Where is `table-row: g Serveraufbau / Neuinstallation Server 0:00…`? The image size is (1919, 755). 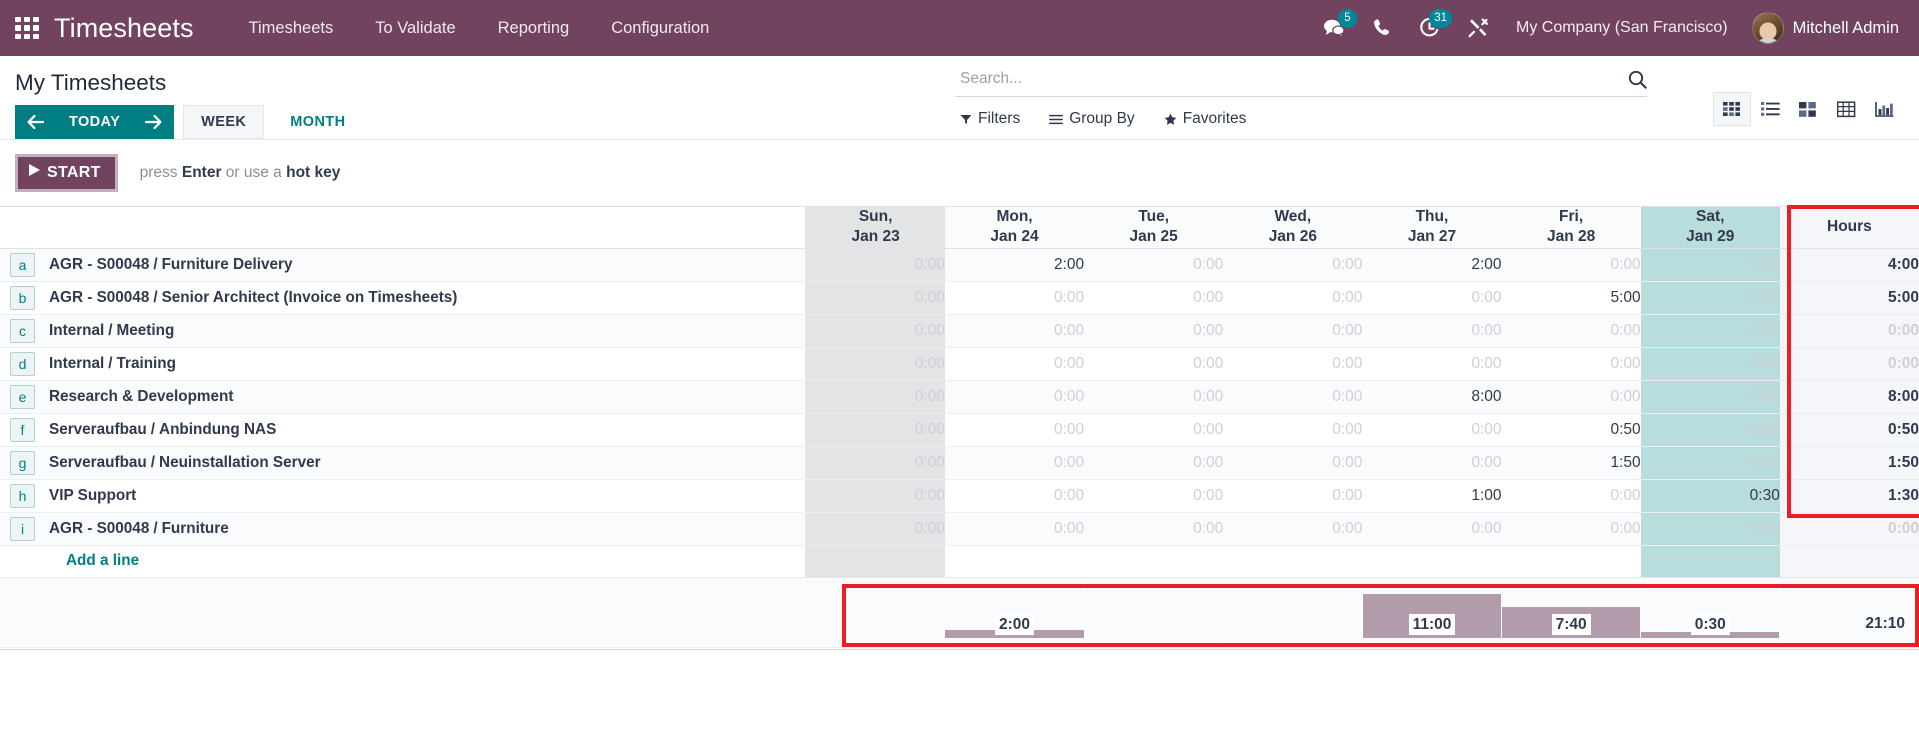
table-row: g Serveraufbau / Neuinstallation Server 0:00… is located at coordinates (959, 463).